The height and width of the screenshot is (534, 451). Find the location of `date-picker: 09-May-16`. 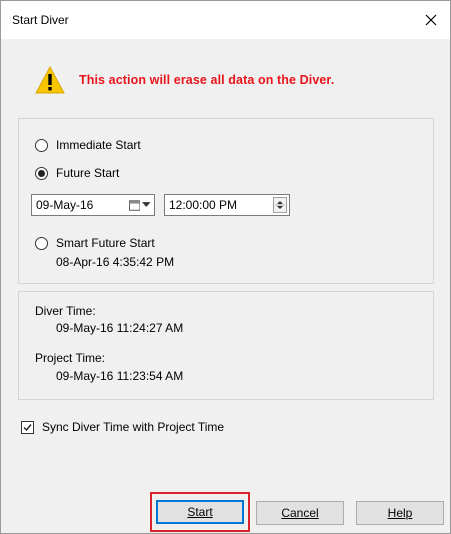

date-picker: 09-May-16 is located at coordinates (93, 205).